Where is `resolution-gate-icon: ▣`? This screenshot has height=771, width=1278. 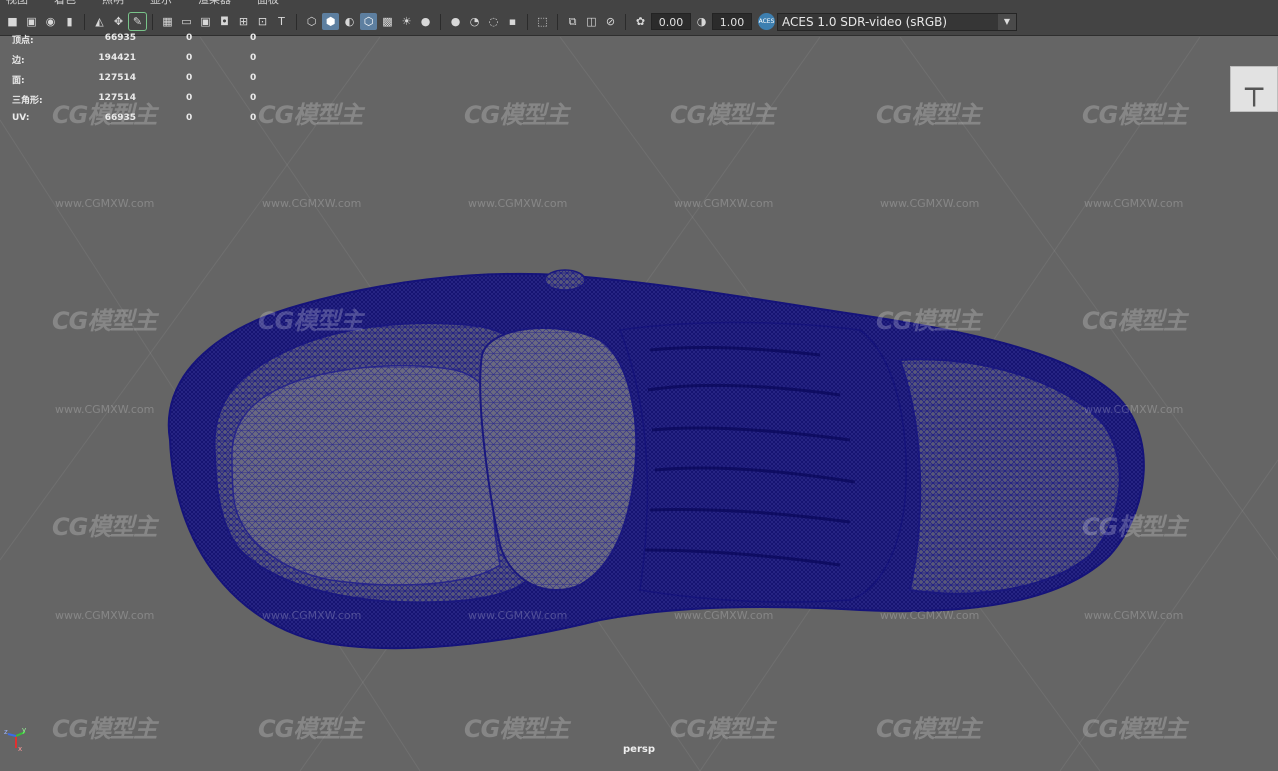
resolution-gate-icon: ▣ is located at coordinates (205, 21).